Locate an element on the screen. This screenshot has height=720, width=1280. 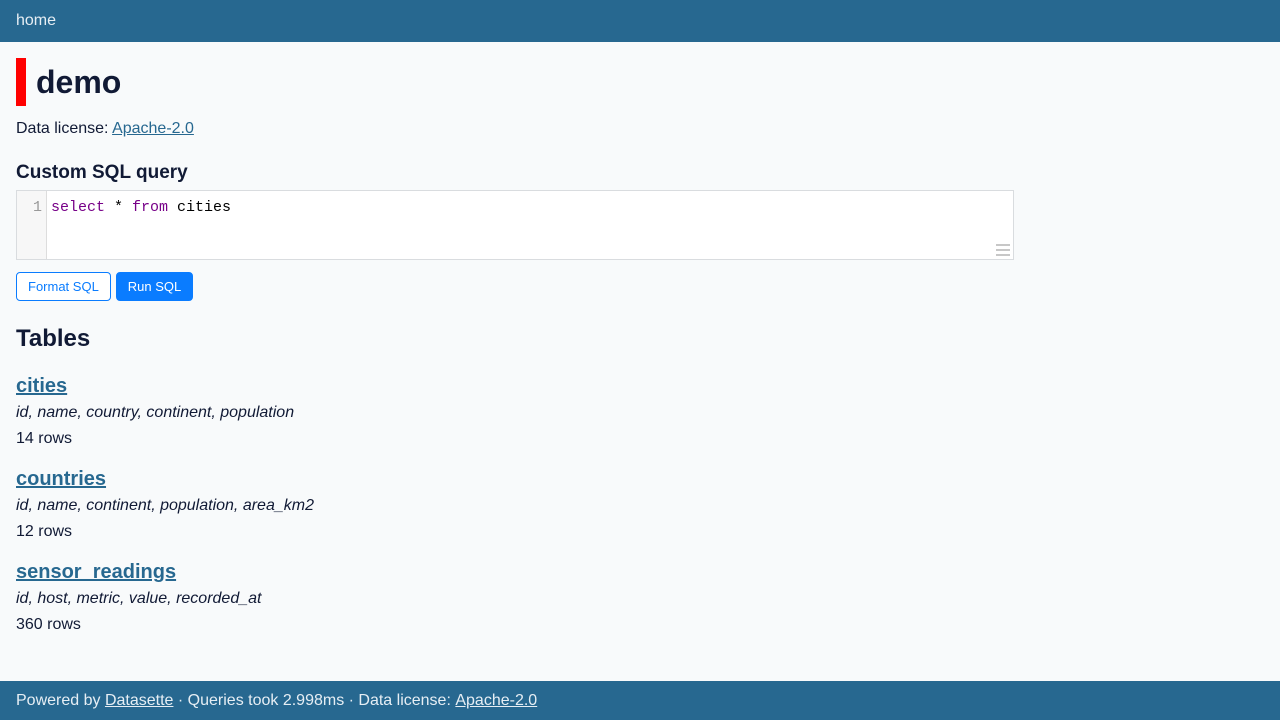
line-number-gutter: 1 is located at coordinates (32, 225).